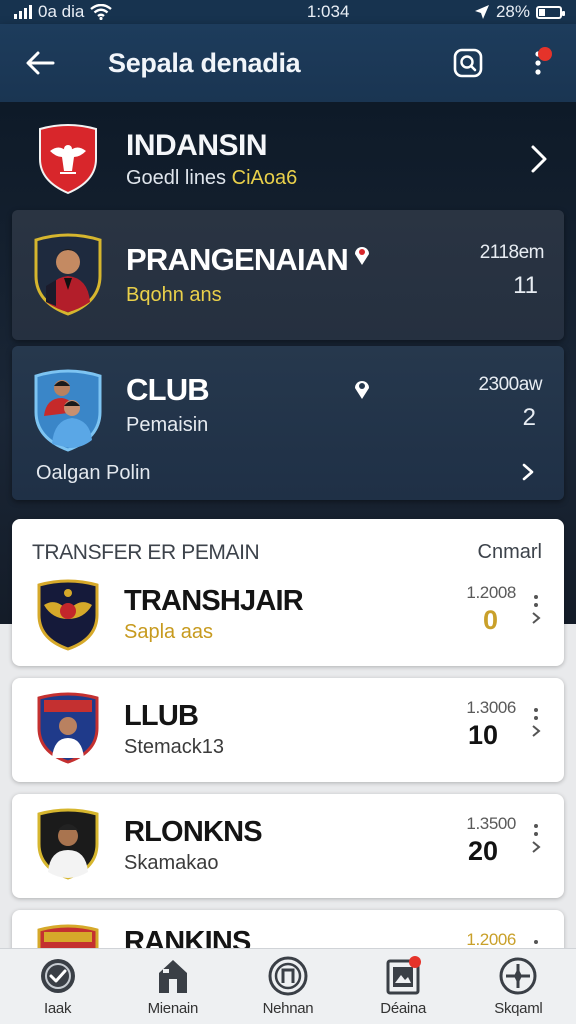 The image size is (576, 1024). What do you see at coordinates (93, 473) in the screenshot?
I see `card-footer-text: Oalgan Polin` at bounding box center [93, 473].